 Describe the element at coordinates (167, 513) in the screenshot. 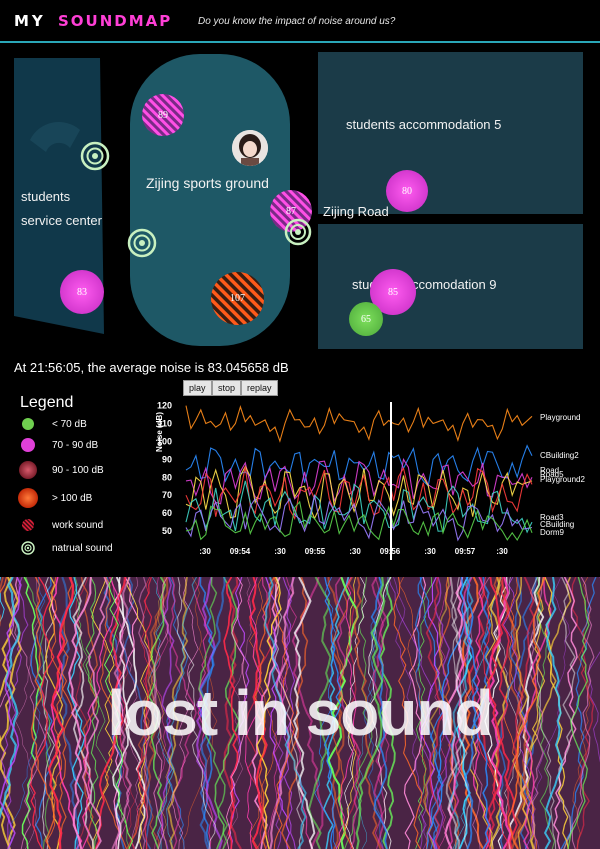

I see `y-tick-label: 60` at that location.